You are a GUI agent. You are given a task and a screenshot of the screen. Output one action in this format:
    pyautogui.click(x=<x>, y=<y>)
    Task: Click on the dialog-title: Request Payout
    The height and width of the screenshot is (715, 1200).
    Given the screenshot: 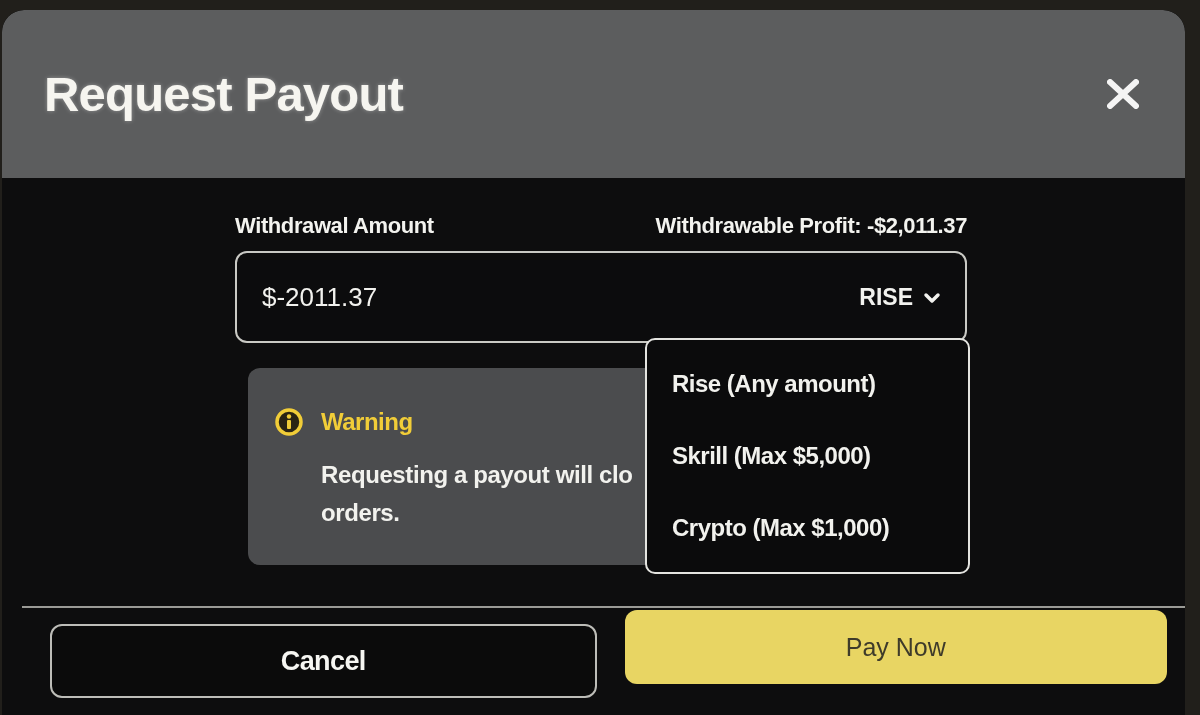 What is the action you would take?
    pyautogui.click(x=224, y=94)
    